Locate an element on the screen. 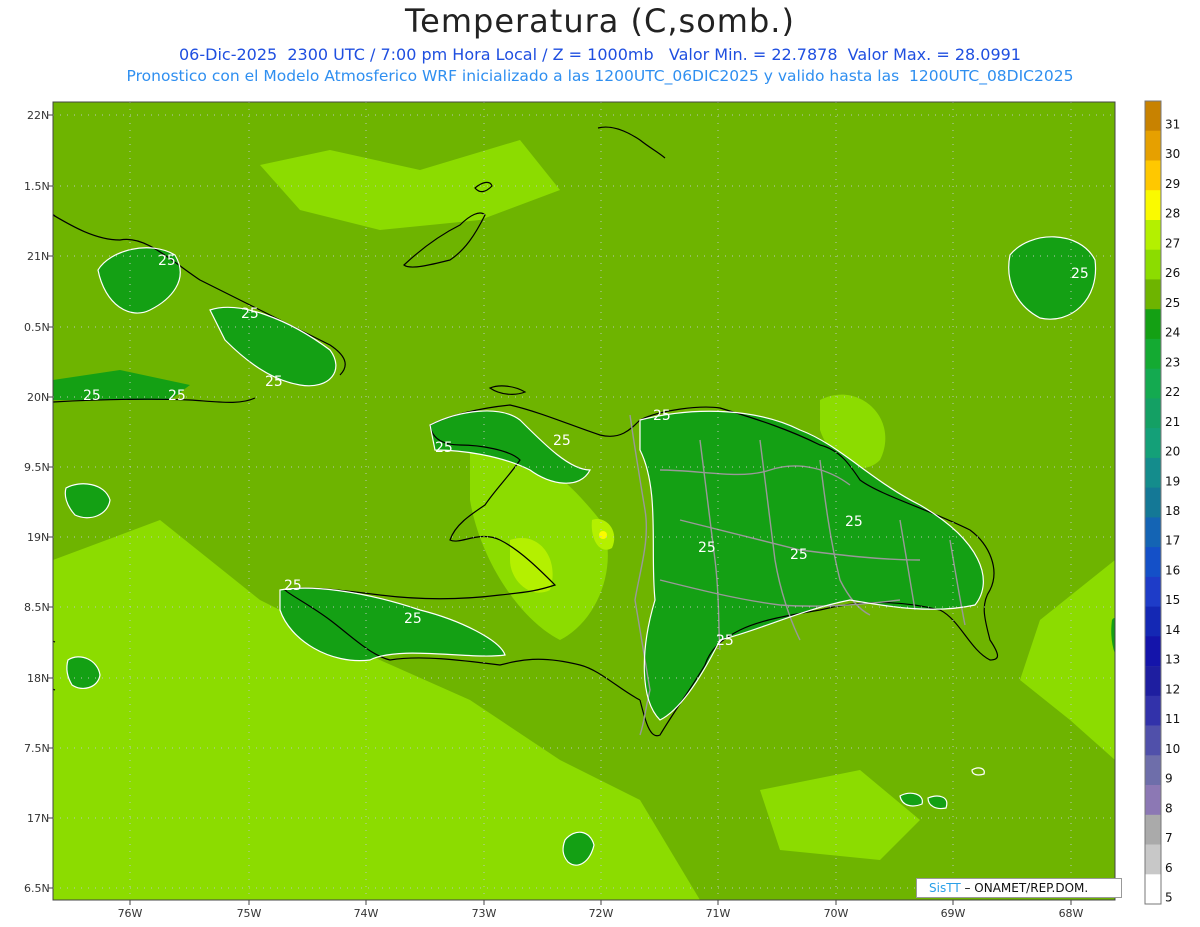  colorbar-label: 17 is located at coordinates (1172, 541).